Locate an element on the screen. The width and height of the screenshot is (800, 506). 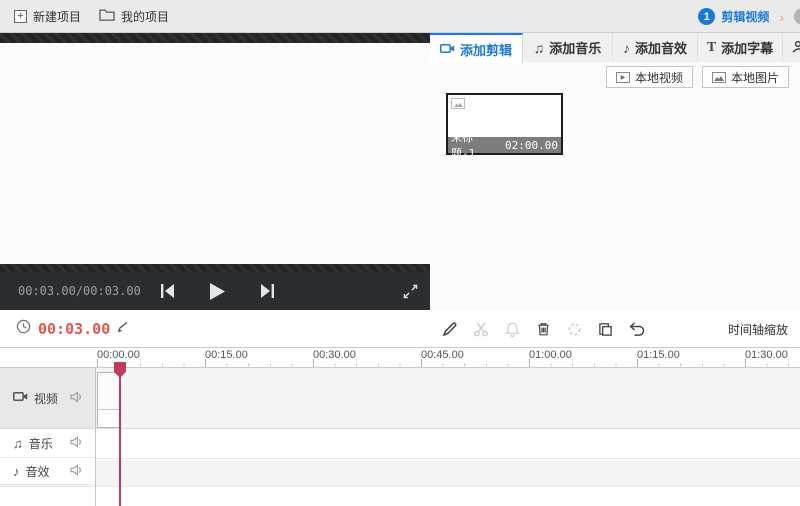
top-toolbar: + 新建项目 我的项目 1 剪辑视频 › 2 is located at coordinates (400, 16).